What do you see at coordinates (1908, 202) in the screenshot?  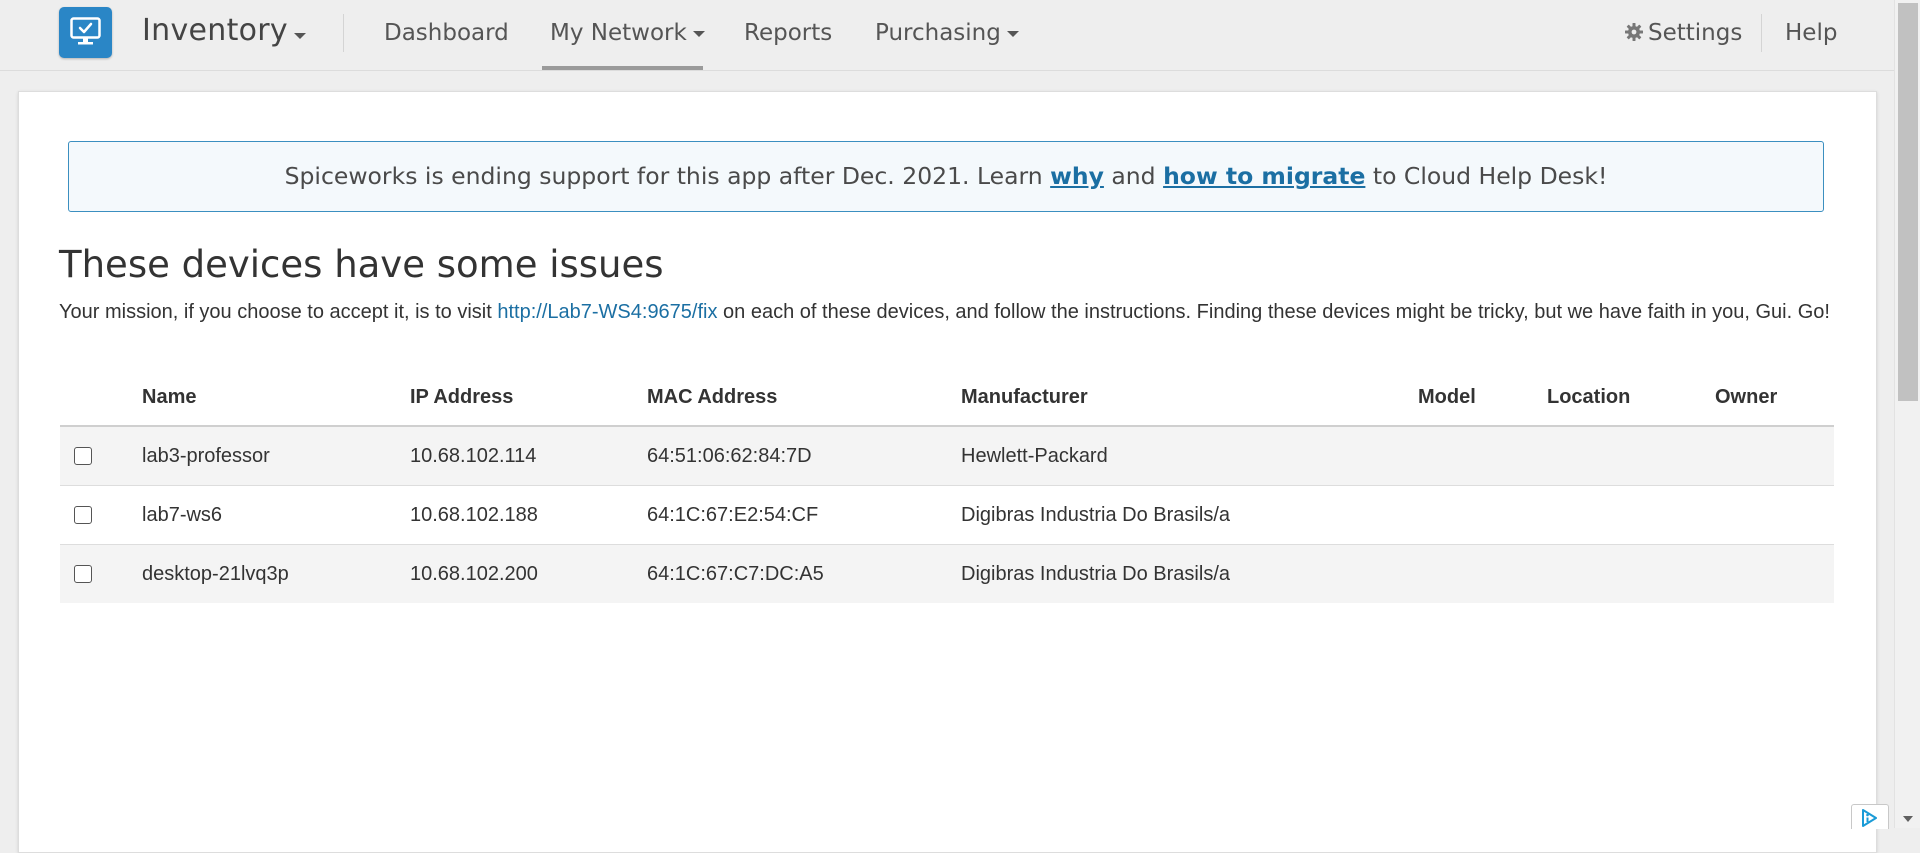 I see `scrollbar-thumb` at bounding box center [1908, 202].